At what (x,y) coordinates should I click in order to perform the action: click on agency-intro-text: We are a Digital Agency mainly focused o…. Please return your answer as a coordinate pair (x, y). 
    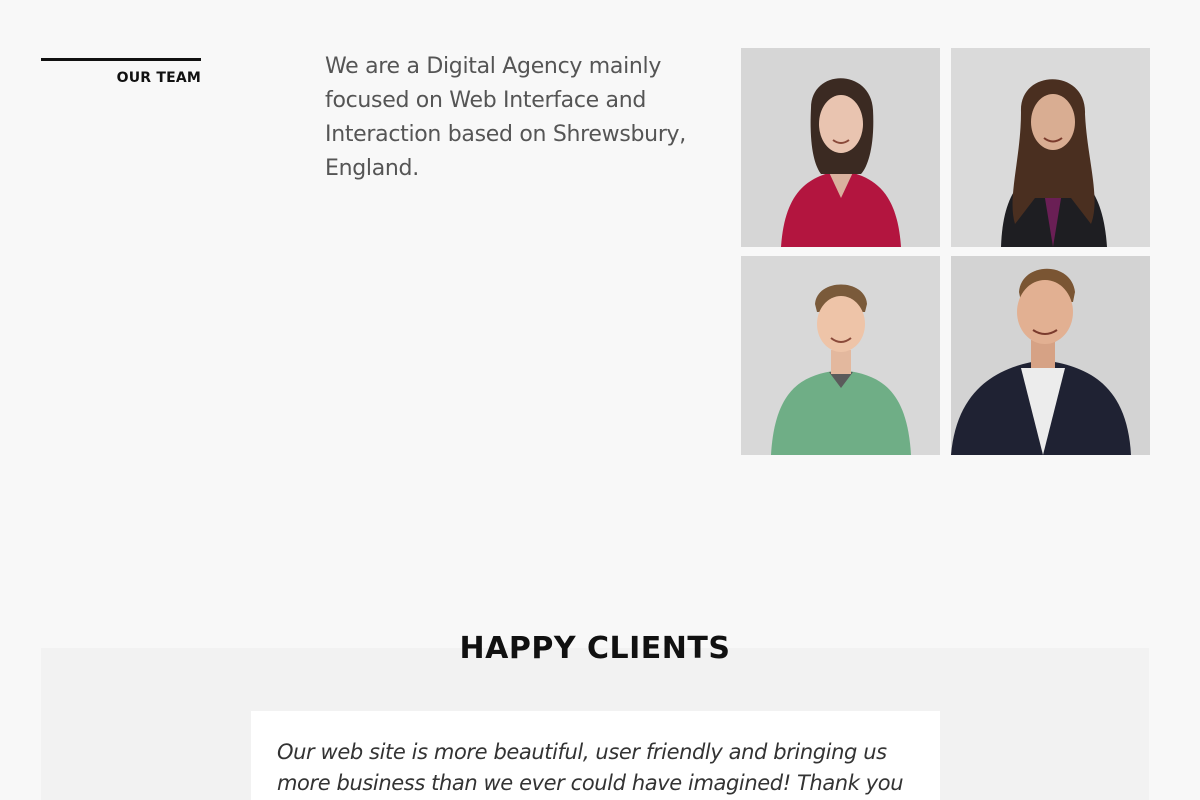
    Looking at the image, I should click on (505, 117).